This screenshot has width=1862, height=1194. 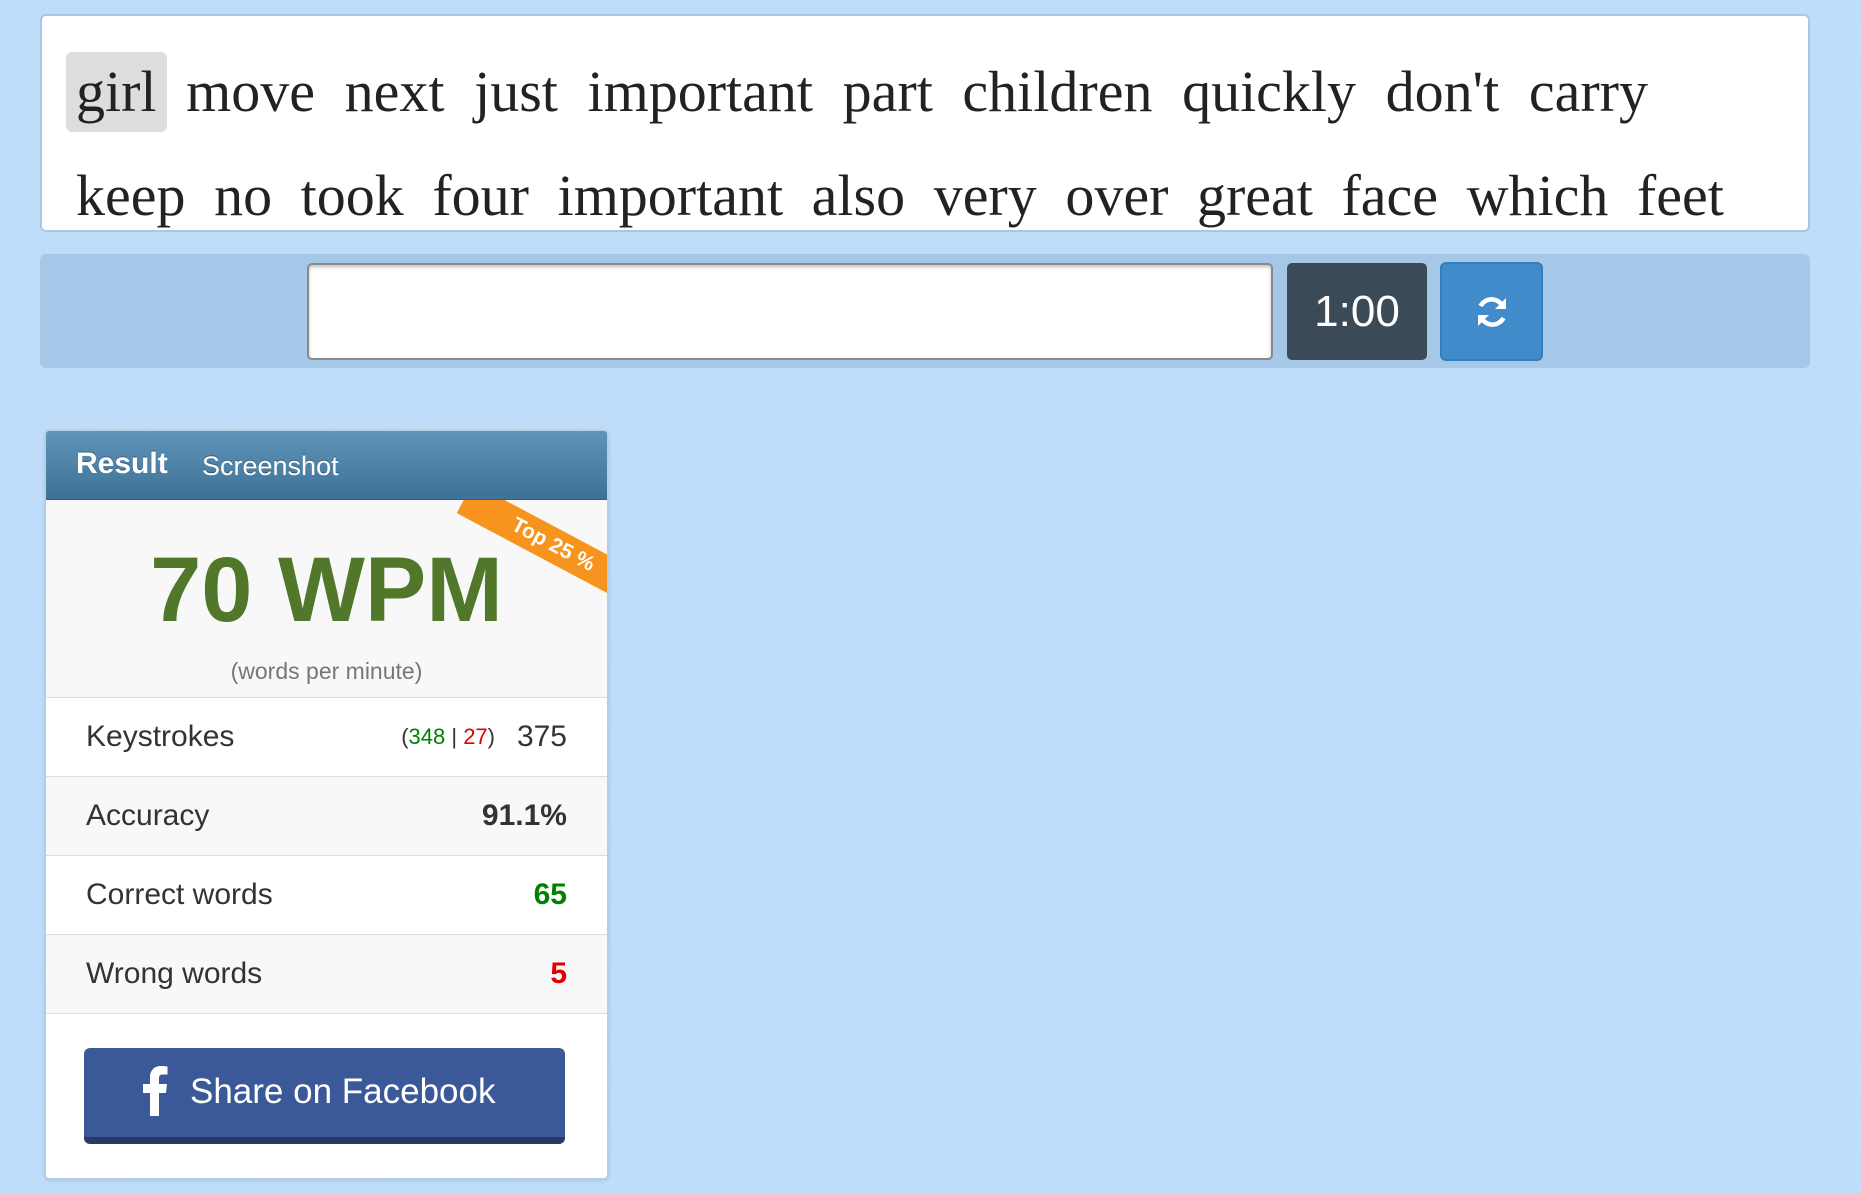 I want to click on word: also, so click(x=858, y=195).